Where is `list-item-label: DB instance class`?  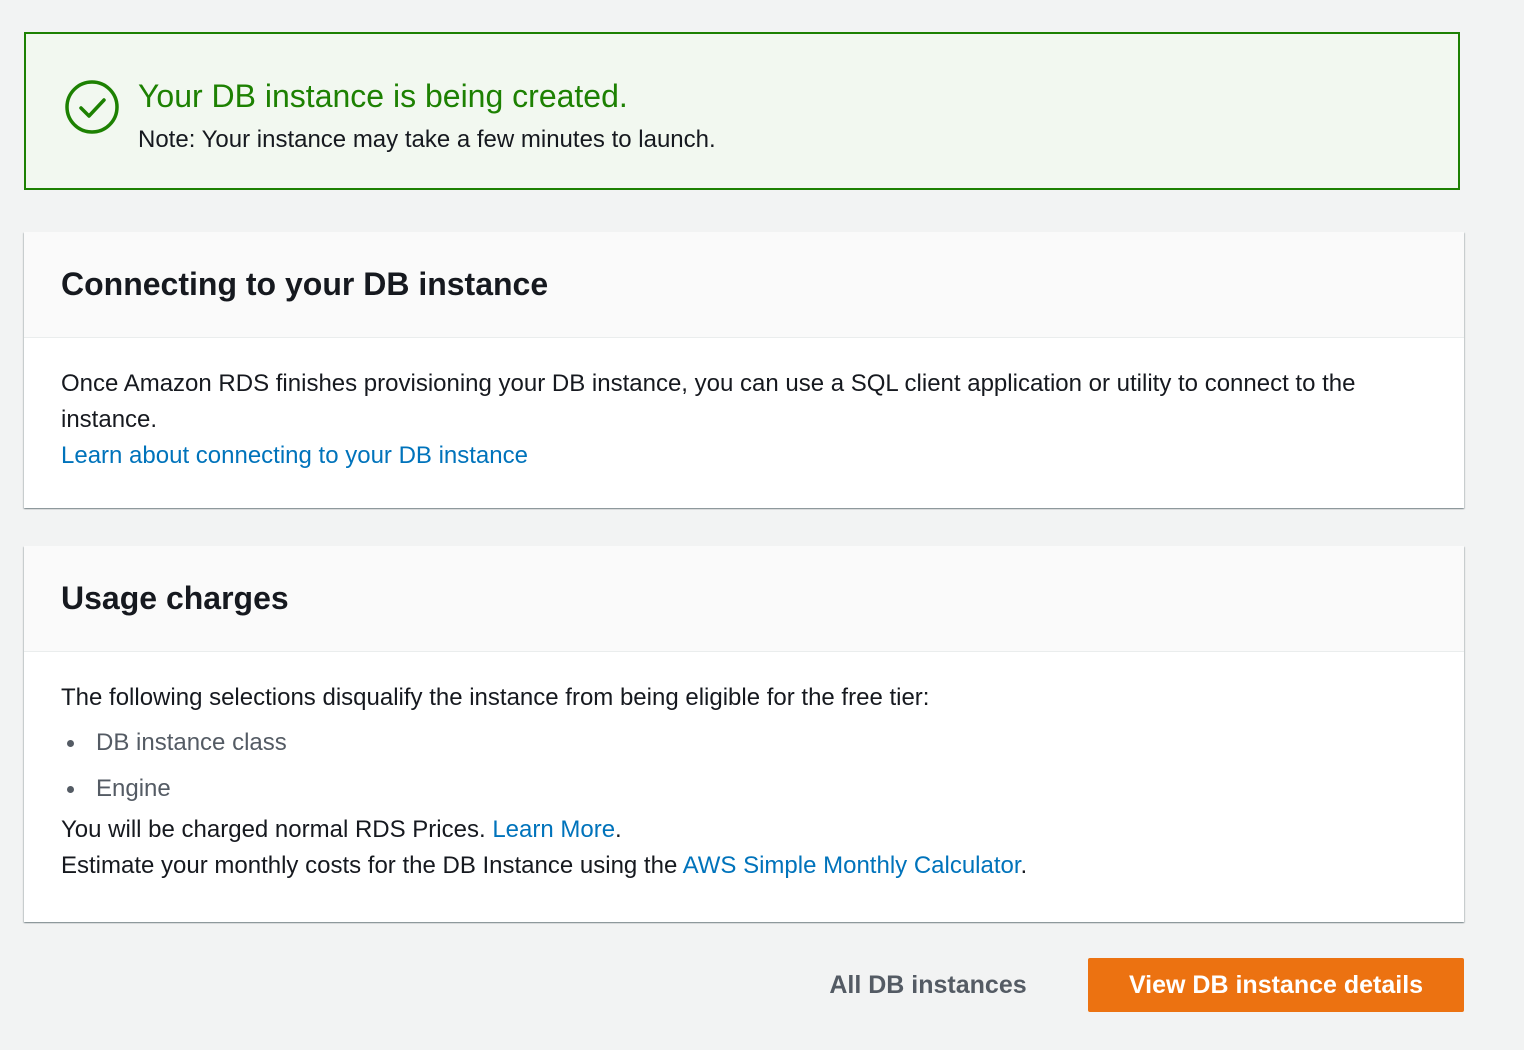 list-item-label: DB instance class is located at coordinates (191, 742).